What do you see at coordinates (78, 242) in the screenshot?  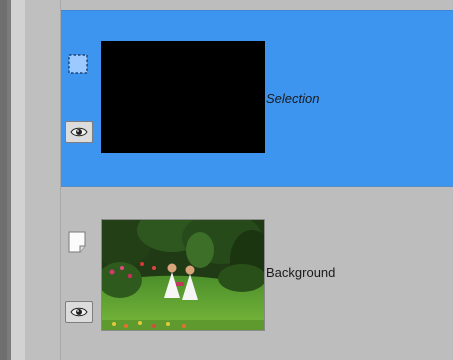 I see `page-icon` at bounding box center [78, 242].